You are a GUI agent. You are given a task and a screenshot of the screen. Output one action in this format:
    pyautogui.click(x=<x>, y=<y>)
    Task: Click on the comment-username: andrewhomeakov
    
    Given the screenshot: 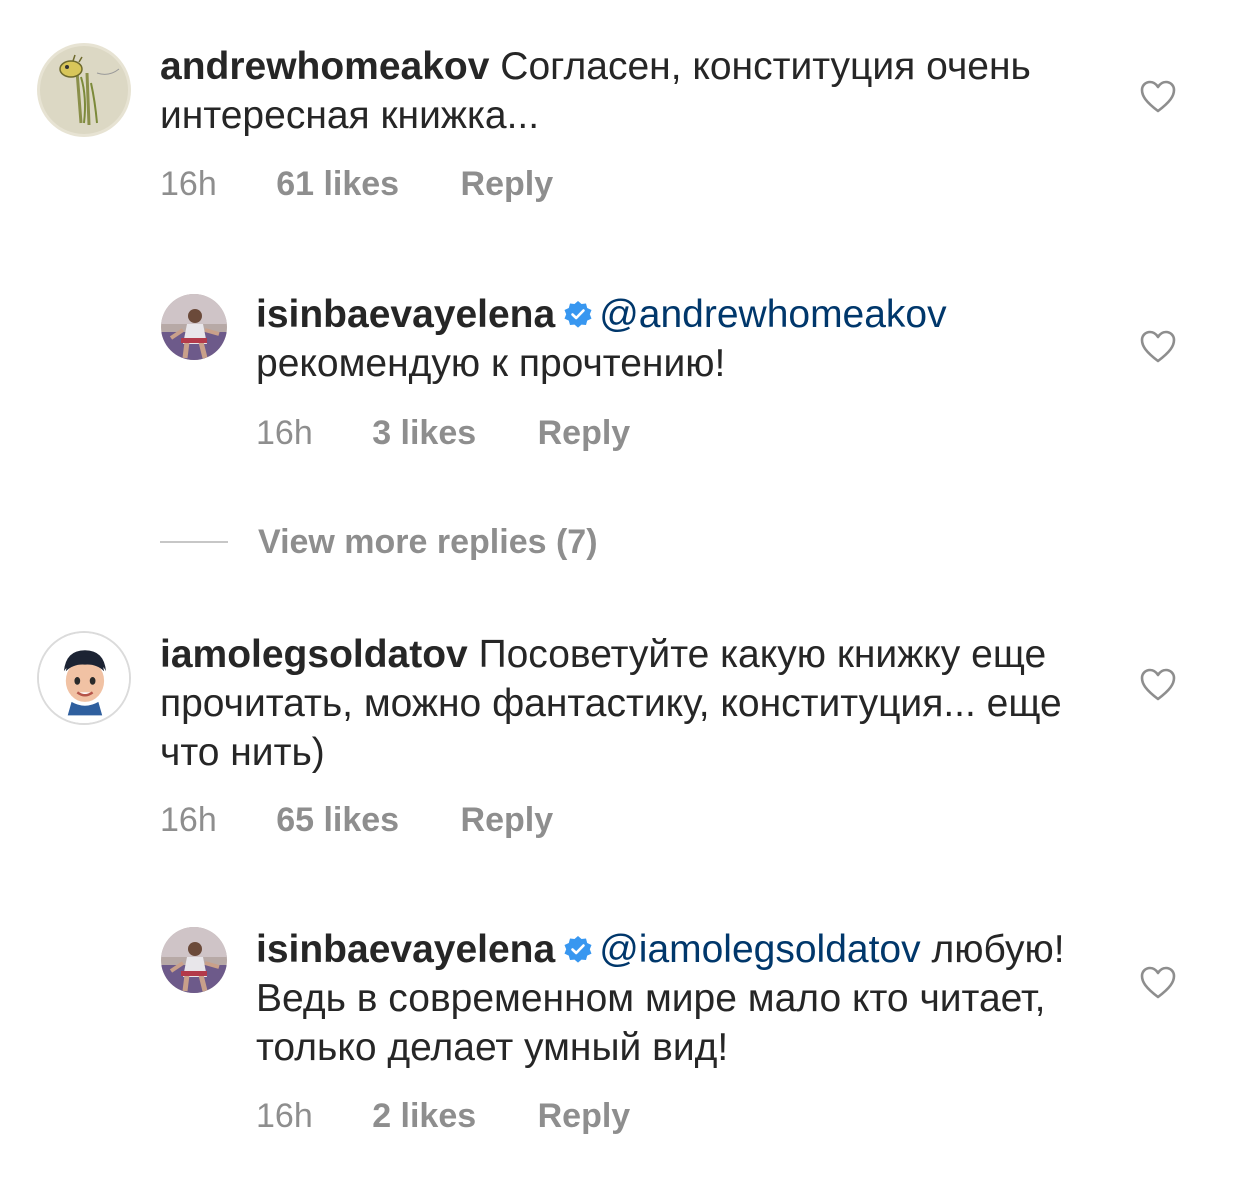 What is the action you would take?
    pyautogui.click(x=324, y=66)
    